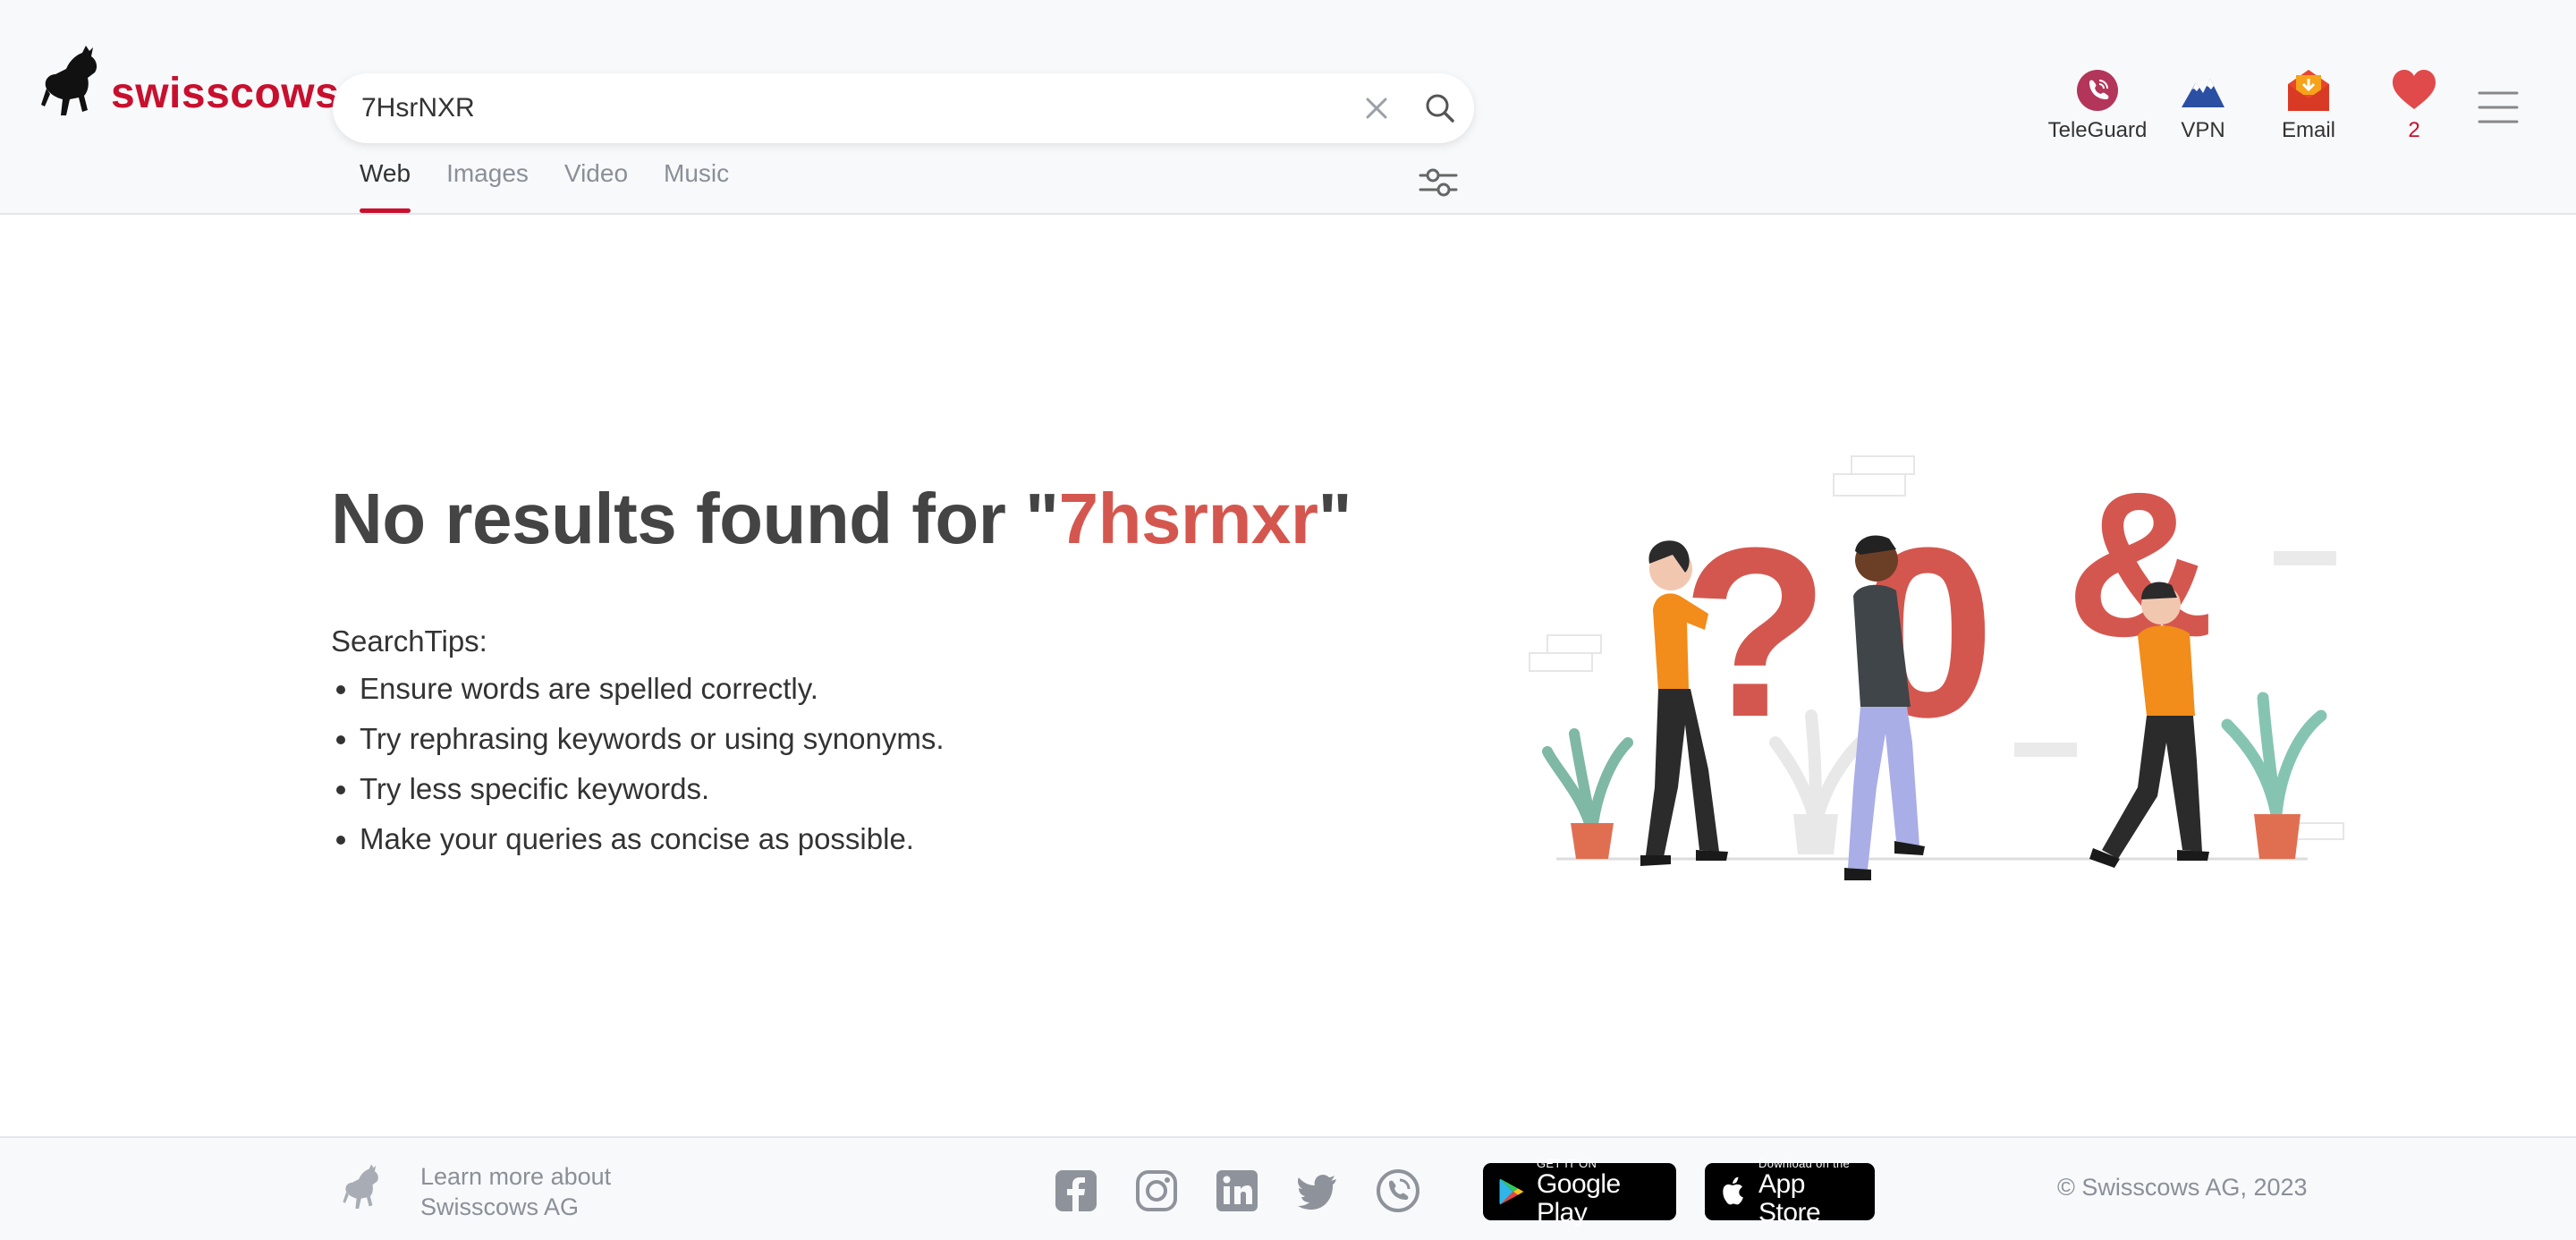  I want to click on swisscows-logo: swisscows, so click(189, 88).